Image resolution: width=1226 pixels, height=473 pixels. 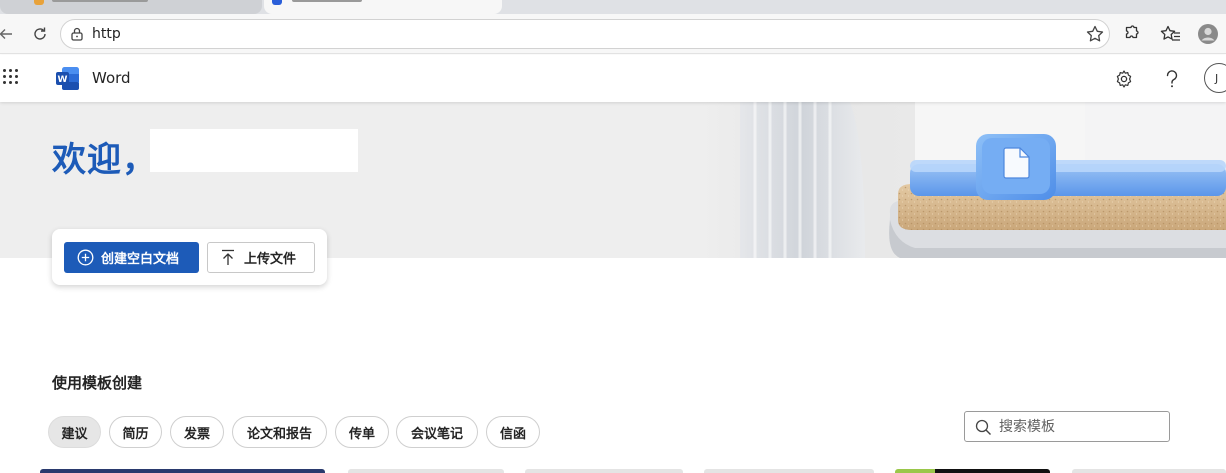 What do you see at coordinates (983, 427) in the screenshot?
I see `search-icon` at bounding box center [983, 427].